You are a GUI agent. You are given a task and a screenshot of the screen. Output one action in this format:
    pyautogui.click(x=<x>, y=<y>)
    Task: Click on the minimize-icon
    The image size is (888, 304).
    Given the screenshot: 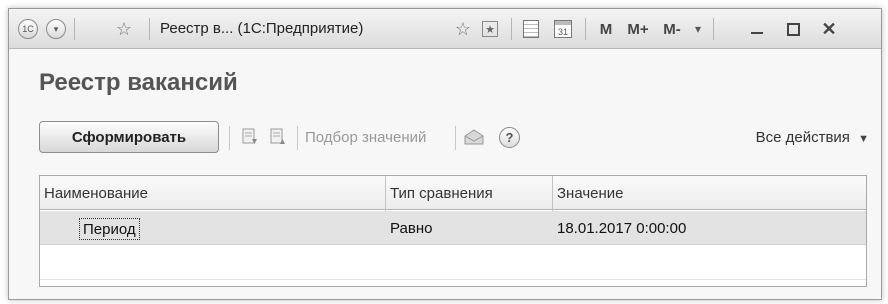 What is the action you would take?
    pyautogui.click(x=757, y=29)
    